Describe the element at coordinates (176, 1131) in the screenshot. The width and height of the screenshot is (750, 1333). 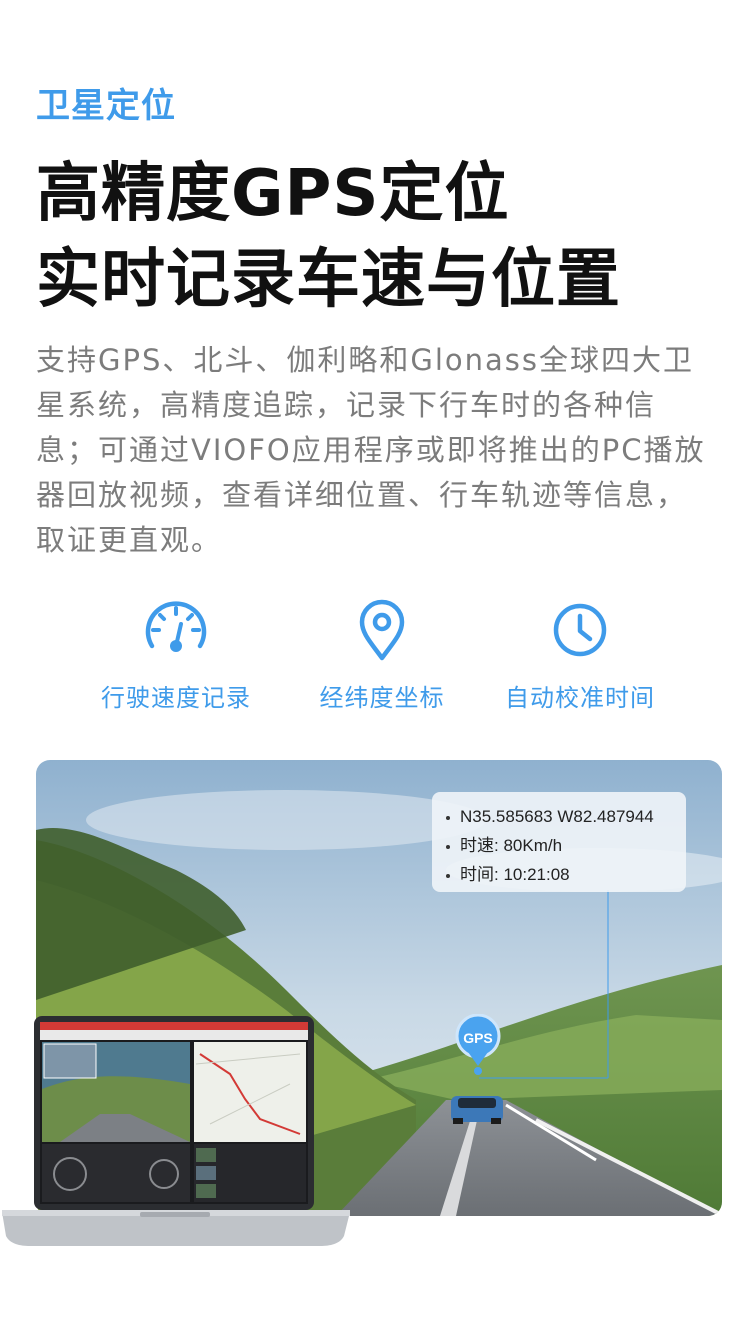
I see `laptop-player-image` at that location.